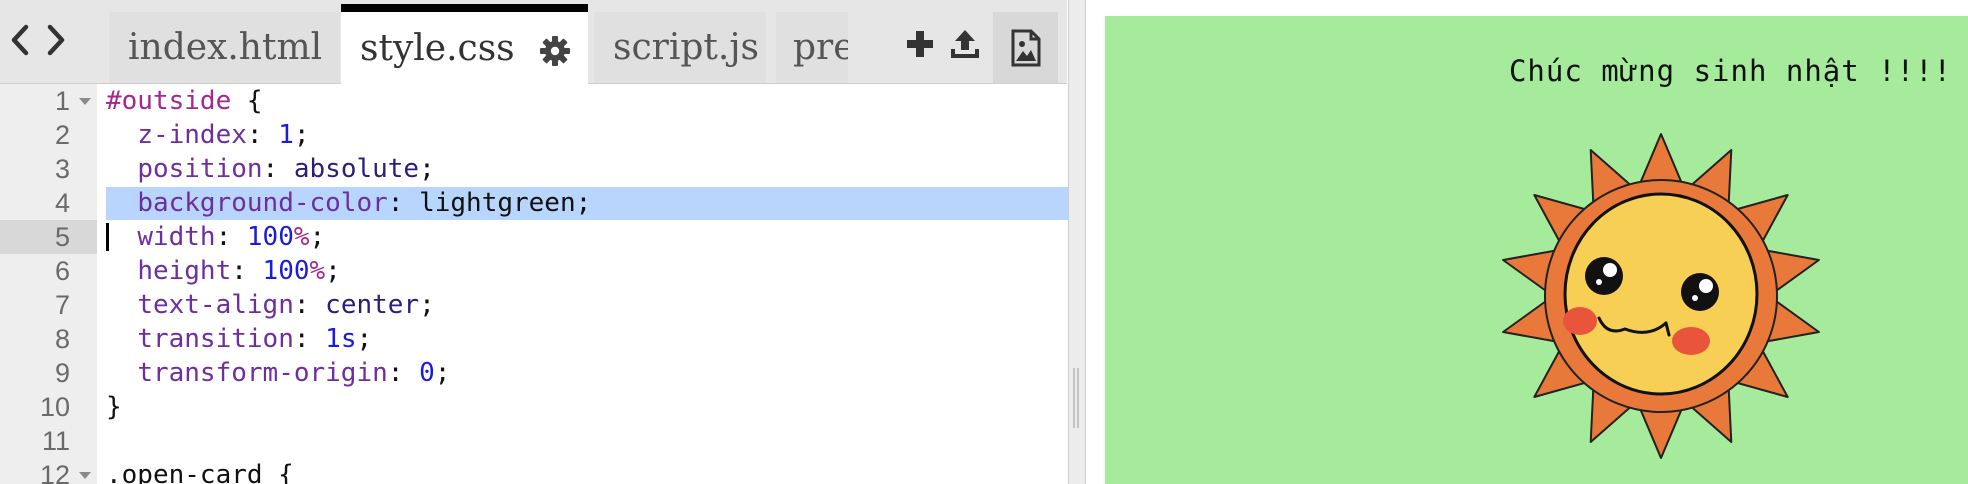  What do you see at coordinates (262, 373) in the screenshot?
I see `code-token: transform-origin` at bounding box center [262, 373].